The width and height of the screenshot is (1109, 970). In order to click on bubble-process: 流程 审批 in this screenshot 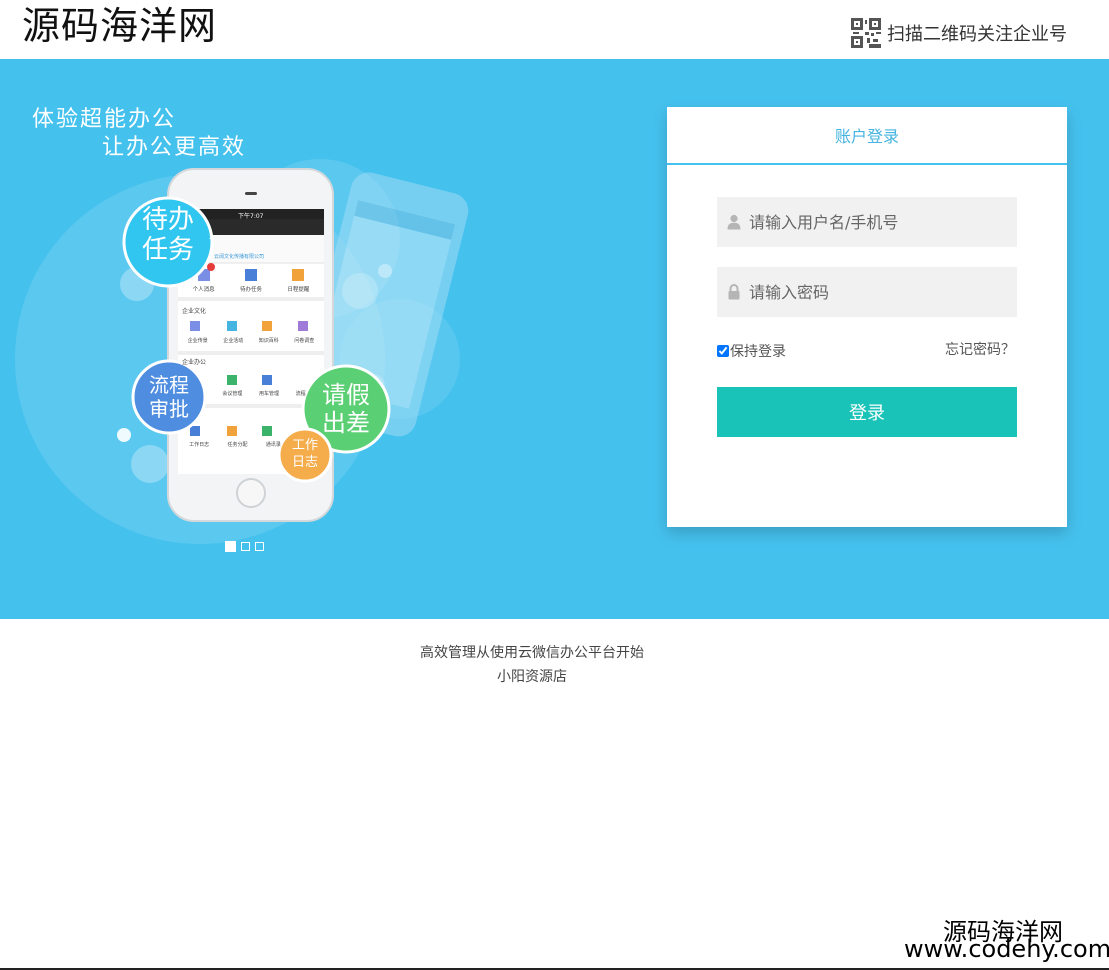, I will do `click(169, 397)`.